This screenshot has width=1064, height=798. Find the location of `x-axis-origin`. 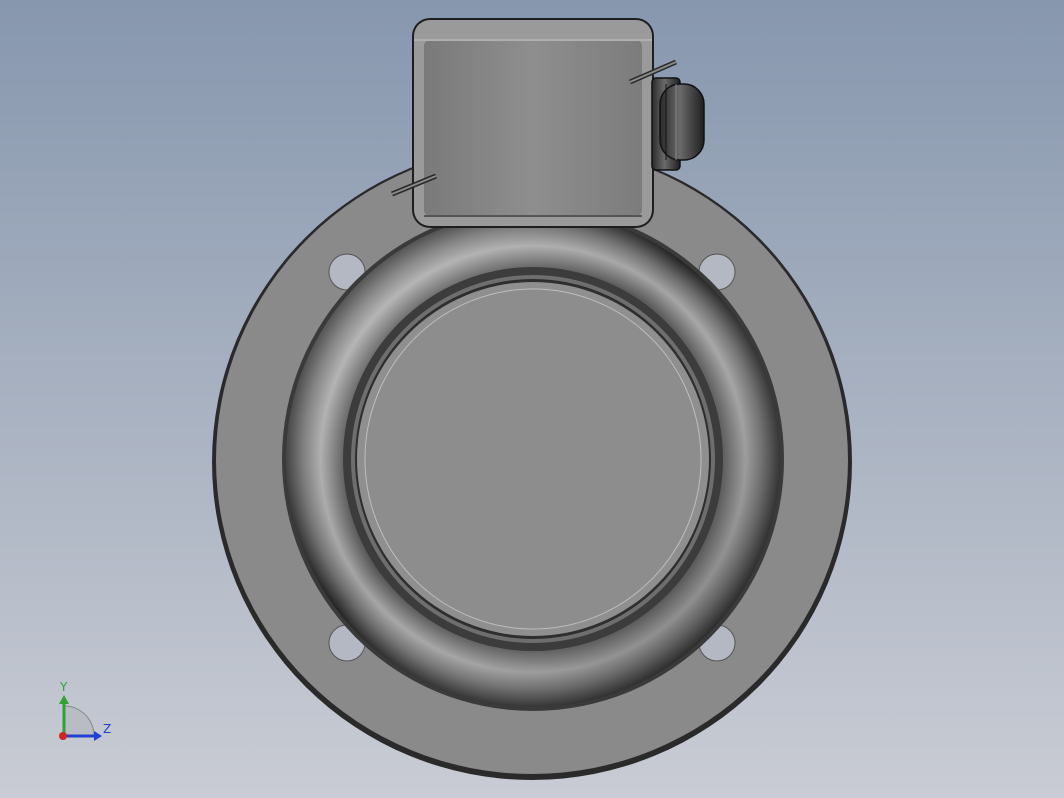

x-axis-origin is located at coordinates (63, 736).